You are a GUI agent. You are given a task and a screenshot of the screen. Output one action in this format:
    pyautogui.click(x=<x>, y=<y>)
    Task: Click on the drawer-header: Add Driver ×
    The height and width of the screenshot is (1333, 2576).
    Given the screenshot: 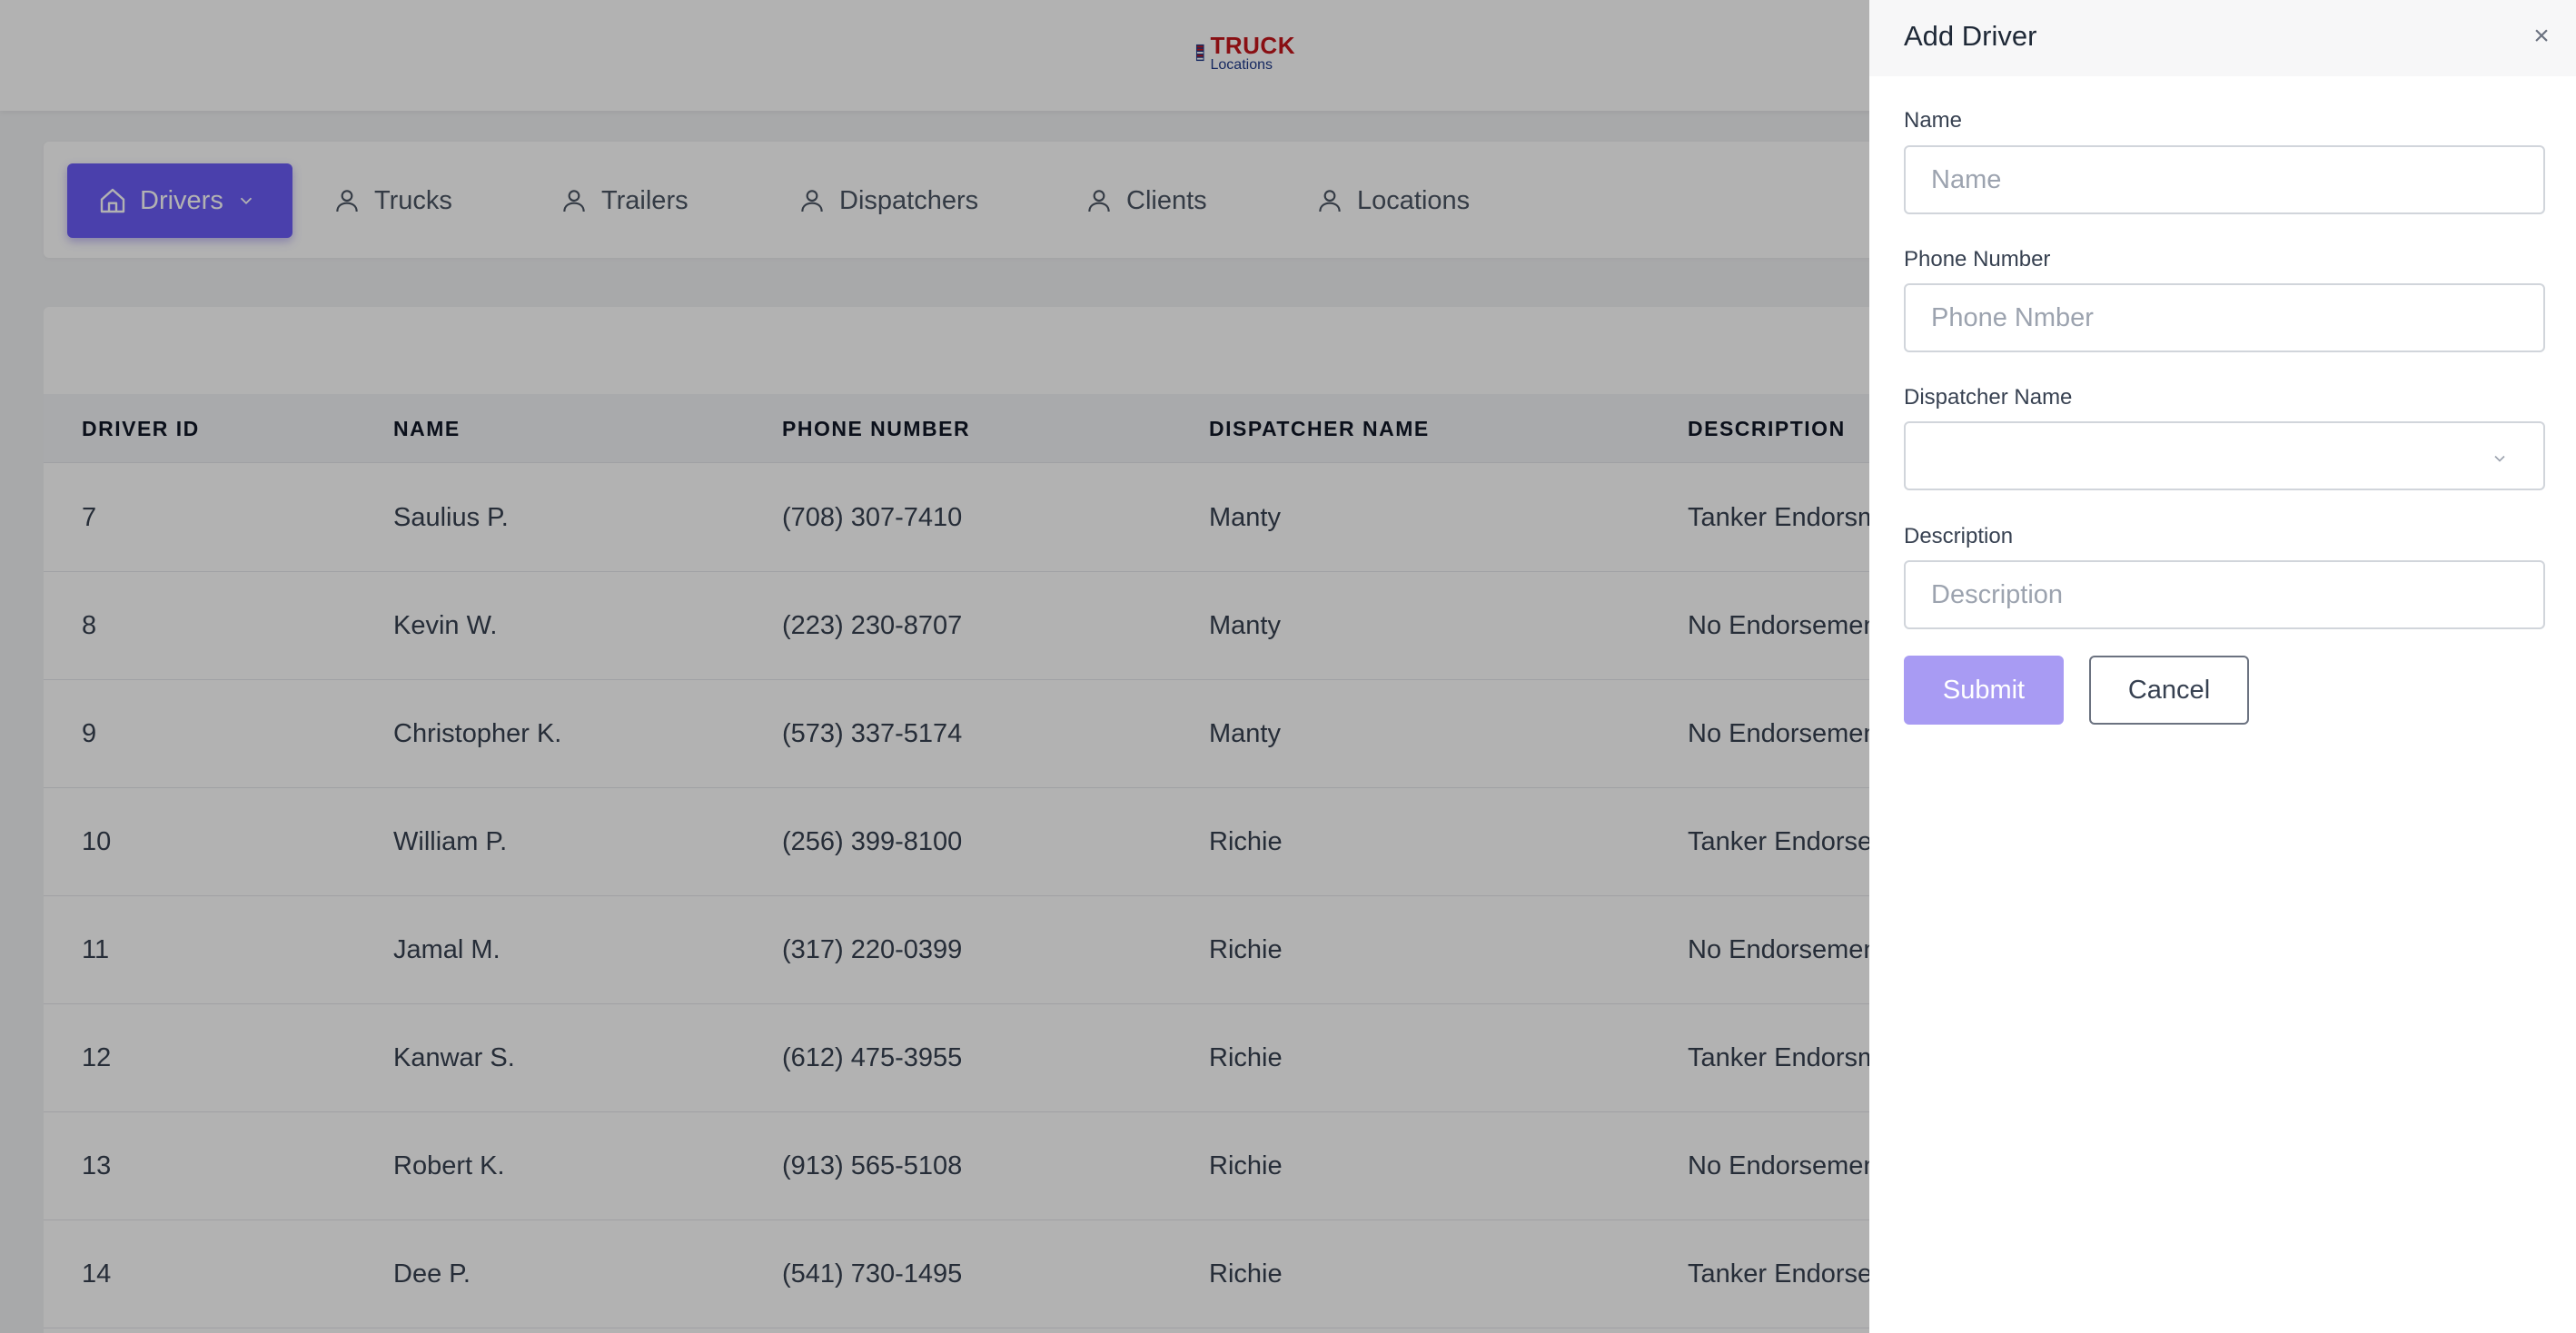 What is the action you would take?
    pyautogui.click(x=2222, y=38)
    